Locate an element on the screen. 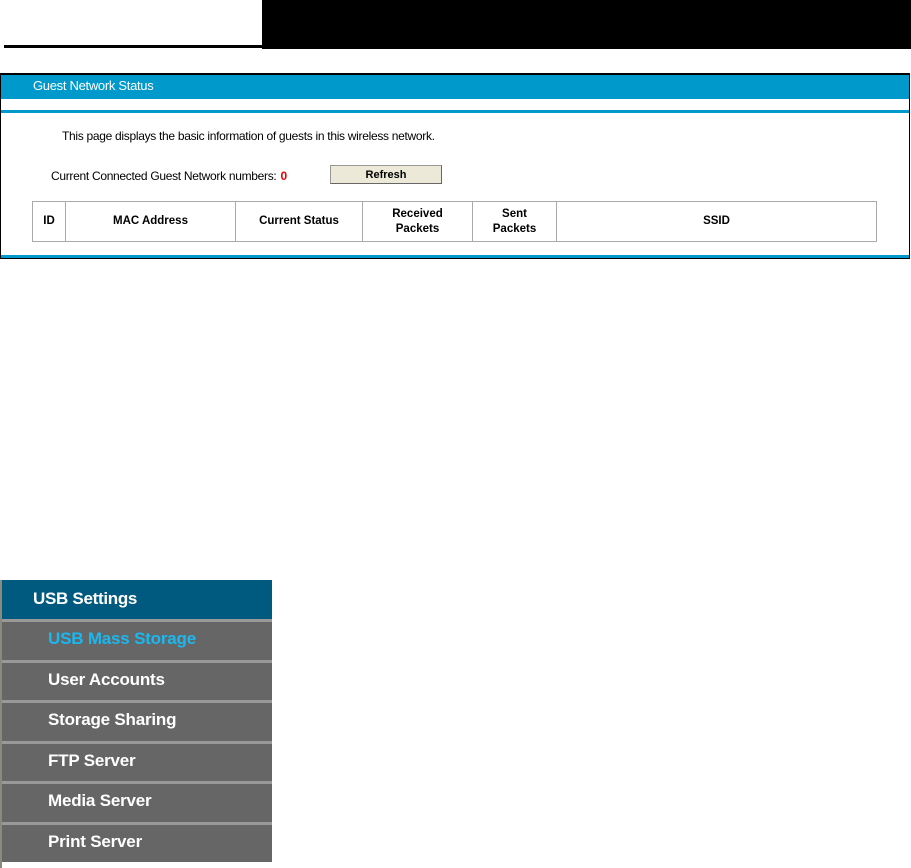 The image size is (911, 868). divider is located at coordinates (134, 46).